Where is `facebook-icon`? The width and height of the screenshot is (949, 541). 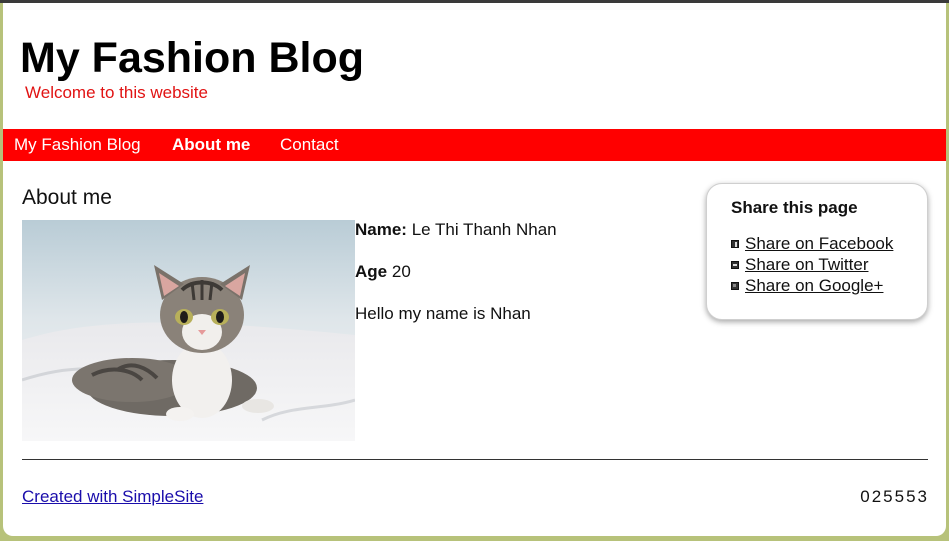 facebook-icon is located at coordinates (735, 243).